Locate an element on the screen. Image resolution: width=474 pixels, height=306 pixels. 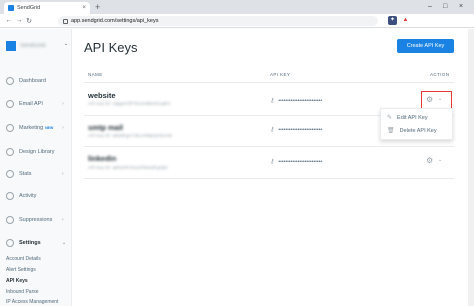
sidebar-sub-api-keys: API Keys is located at coordinates (17, 281).